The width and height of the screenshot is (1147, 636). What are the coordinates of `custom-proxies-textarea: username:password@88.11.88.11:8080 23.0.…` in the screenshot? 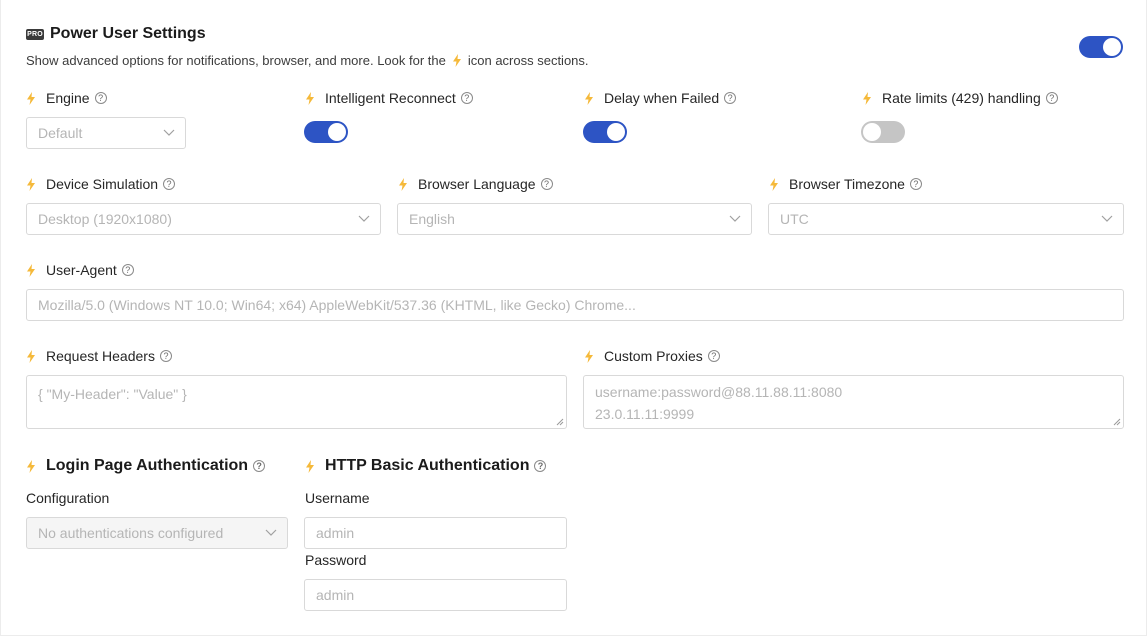 It's located at (853, 402).